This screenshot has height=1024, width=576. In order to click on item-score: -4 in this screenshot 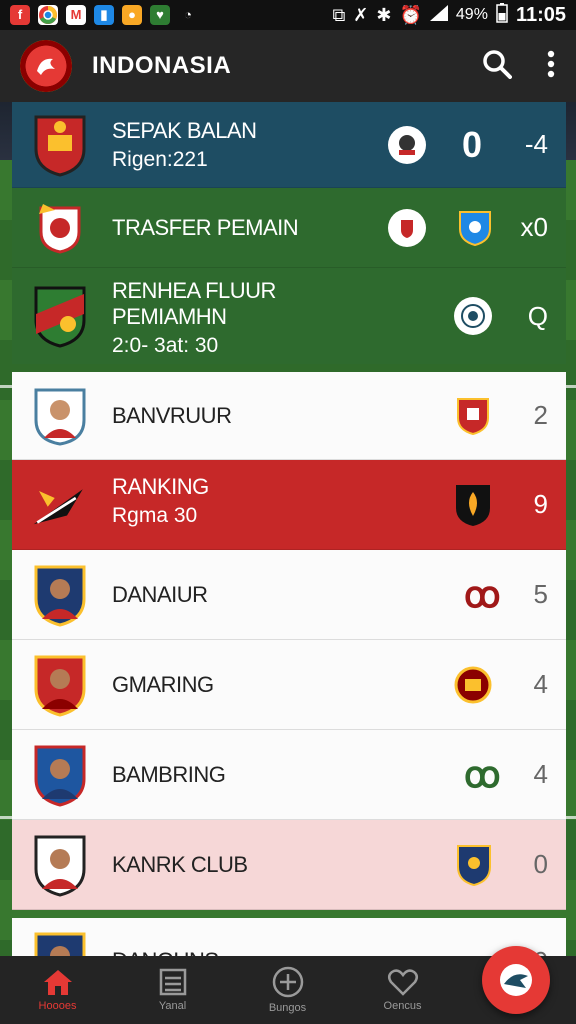, I will do `click(536, 144)`.